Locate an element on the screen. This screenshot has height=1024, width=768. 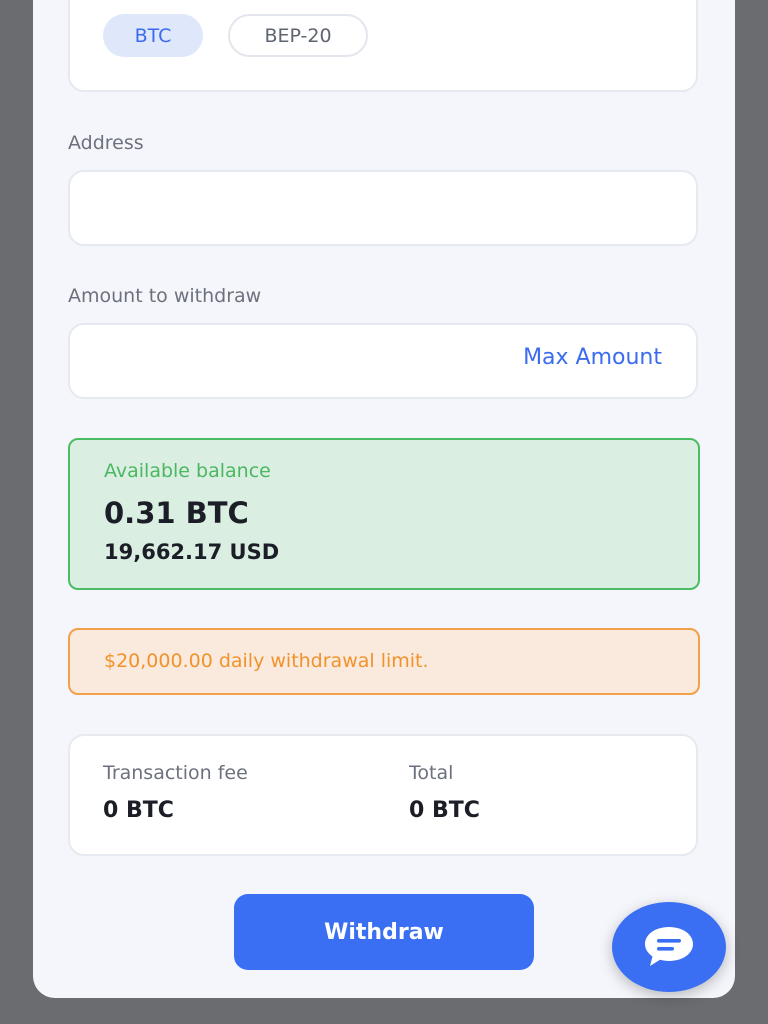
available-balance-card: Available balance 0.31 BTC 19,662.17 USD is located at coordinates (384, 514).